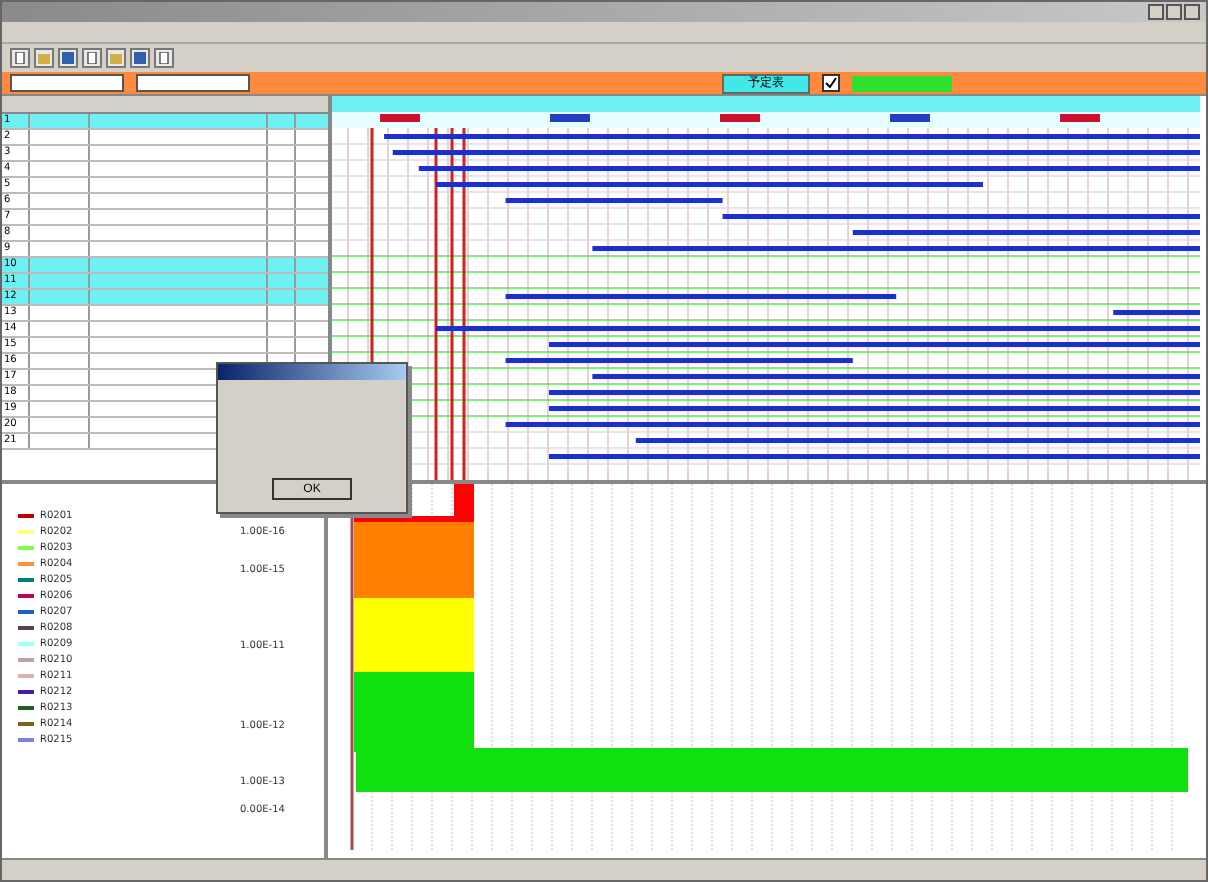  Describe the element at coordinates (1156, 312) in the screenshot. I see `gantt-bar` at that location.